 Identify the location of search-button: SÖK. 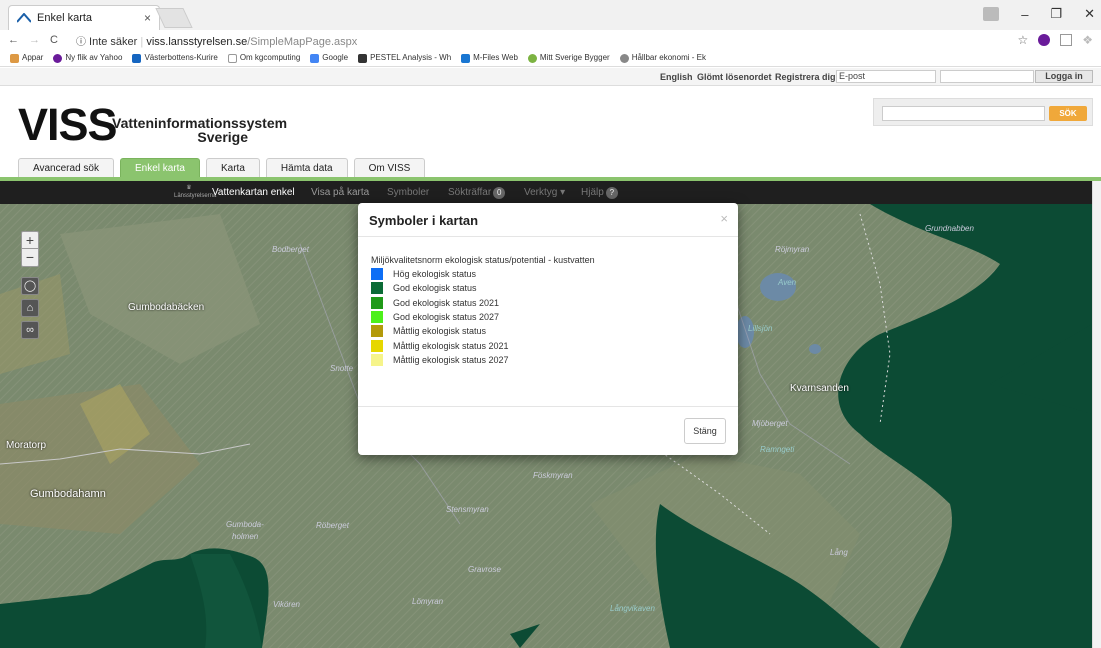
(1068, 113).